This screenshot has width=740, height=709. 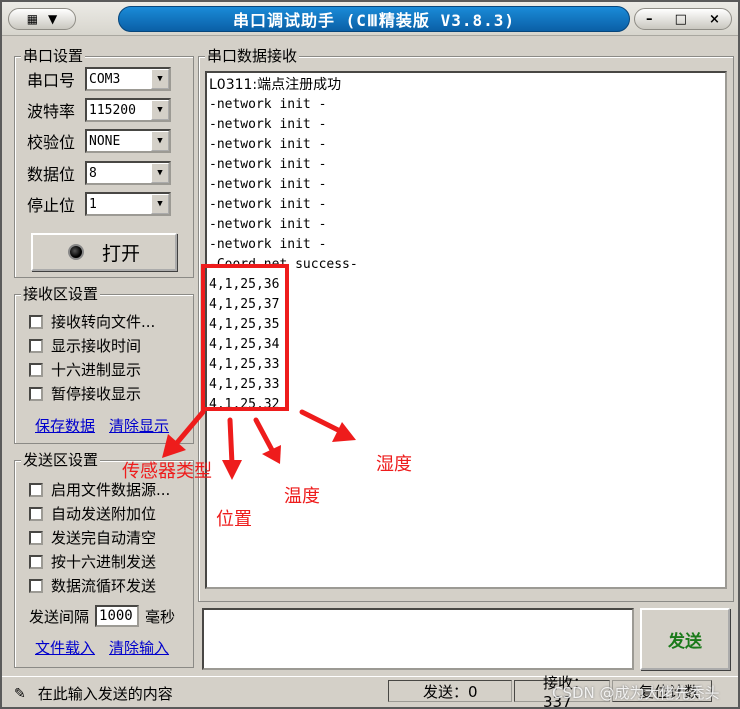 I want to click on window-controls: – □ ×, so click(x=683, y=19).